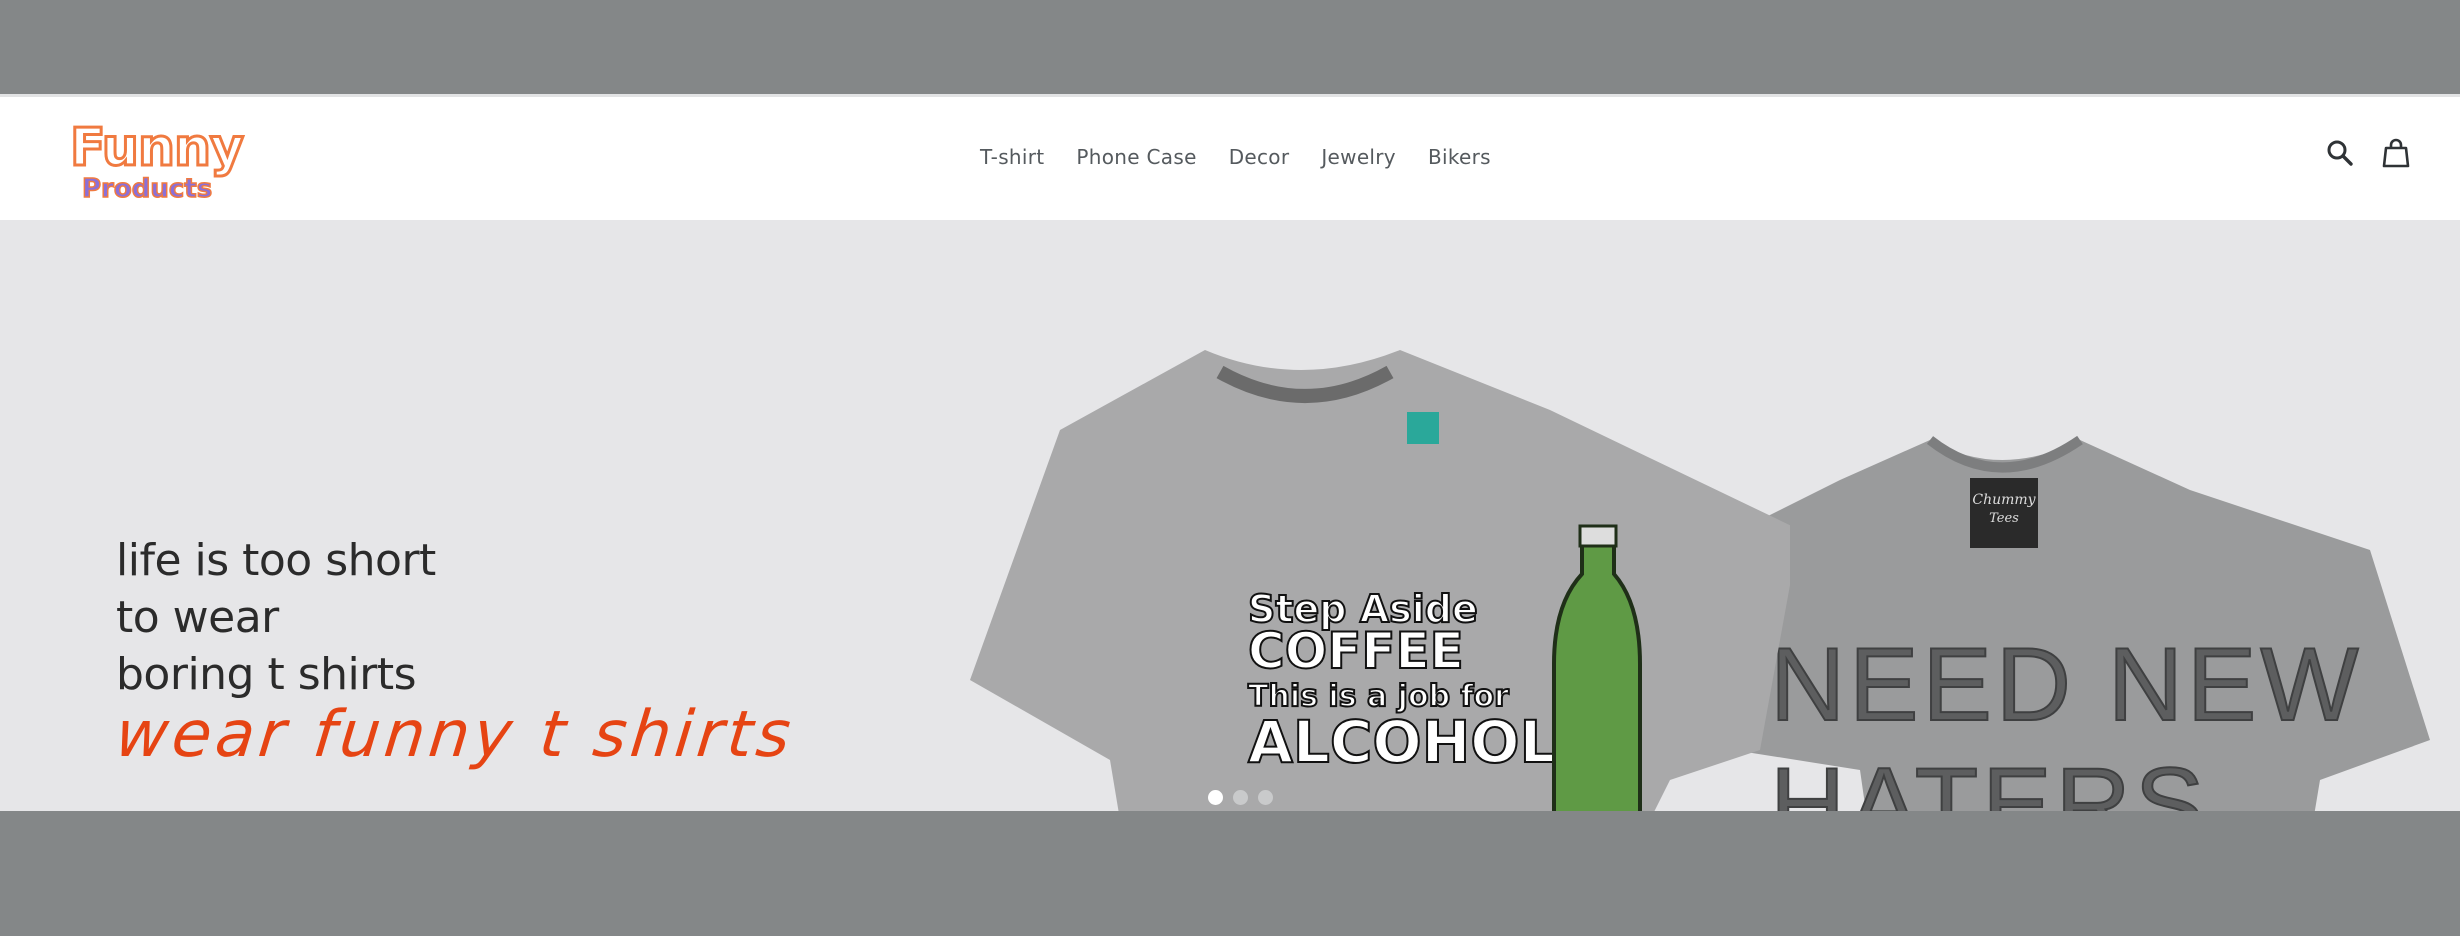 Image resolution: width=2460 pixels, height=936 pixels. I want to click on nav-jewelry: Jewelry, so click(1358, 157).